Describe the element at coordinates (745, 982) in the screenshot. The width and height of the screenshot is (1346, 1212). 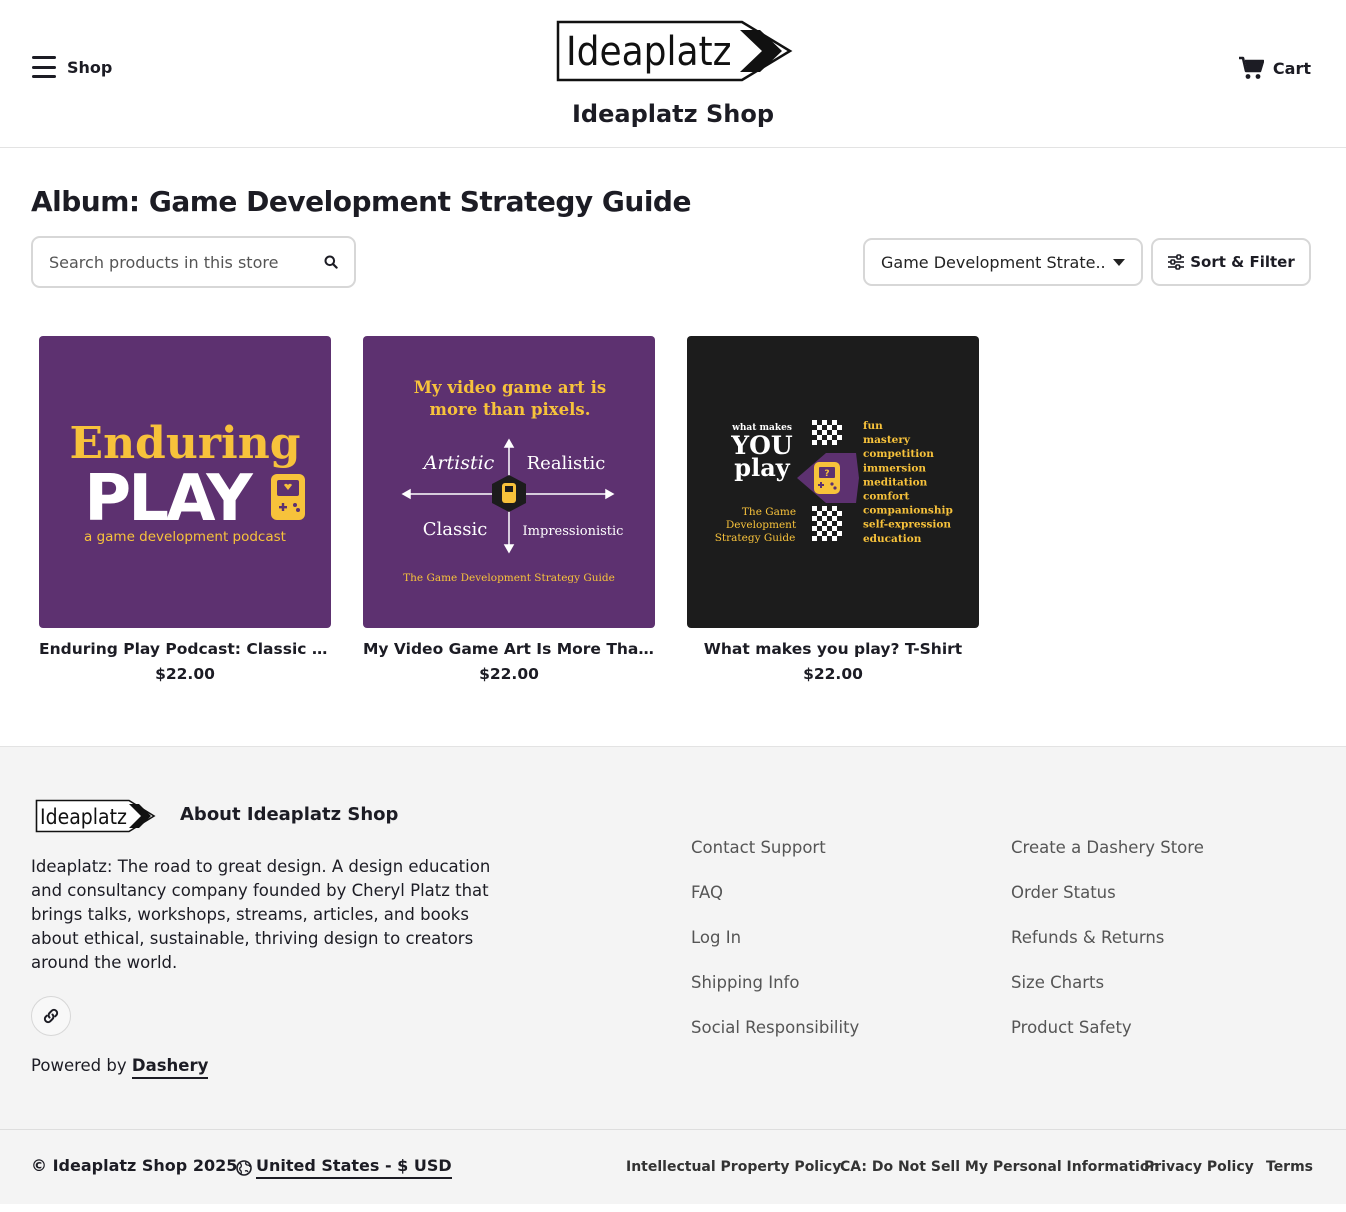
I see `footer-link-shipping-info: Shipping Info` at that location.